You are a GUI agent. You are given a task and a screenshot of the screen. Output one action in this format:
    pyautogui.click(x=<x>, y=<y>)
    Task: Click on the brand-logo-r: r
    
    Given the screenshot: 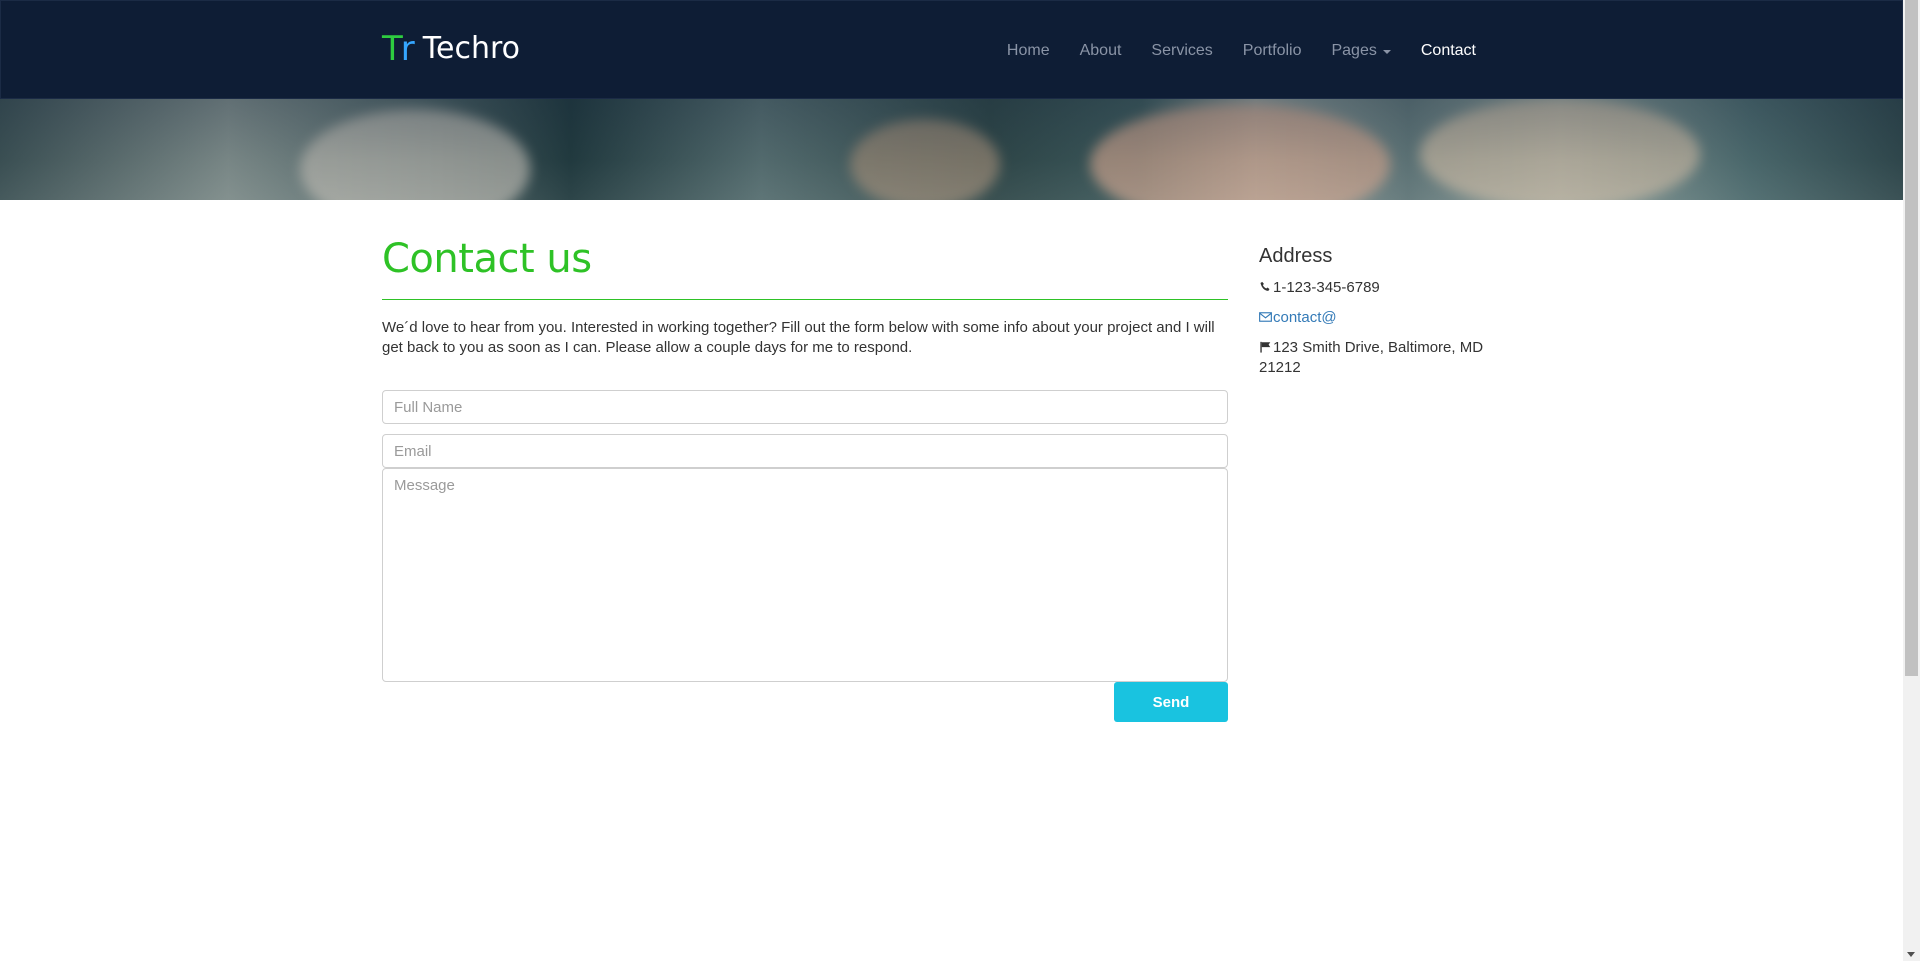 What is the action you would take?
    pyautogui.click(x=407, y=49)
    